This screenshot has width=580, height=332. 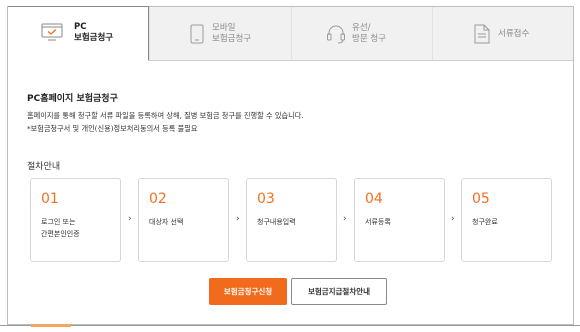 I want to click on step-number: 05, so click(x=481, y=199).